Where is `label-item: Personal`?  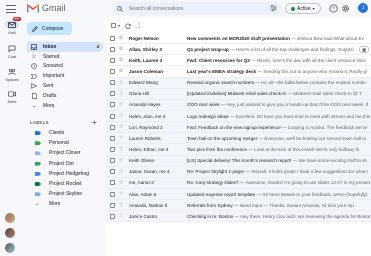
label-item: Personal is located at coordinates (65, 143).